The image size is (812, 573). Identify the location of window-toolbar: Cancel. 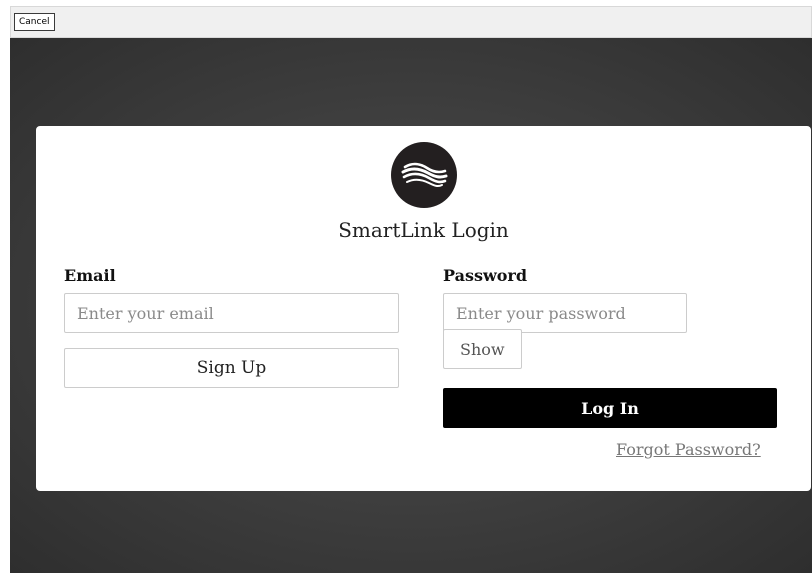
(411, 22).